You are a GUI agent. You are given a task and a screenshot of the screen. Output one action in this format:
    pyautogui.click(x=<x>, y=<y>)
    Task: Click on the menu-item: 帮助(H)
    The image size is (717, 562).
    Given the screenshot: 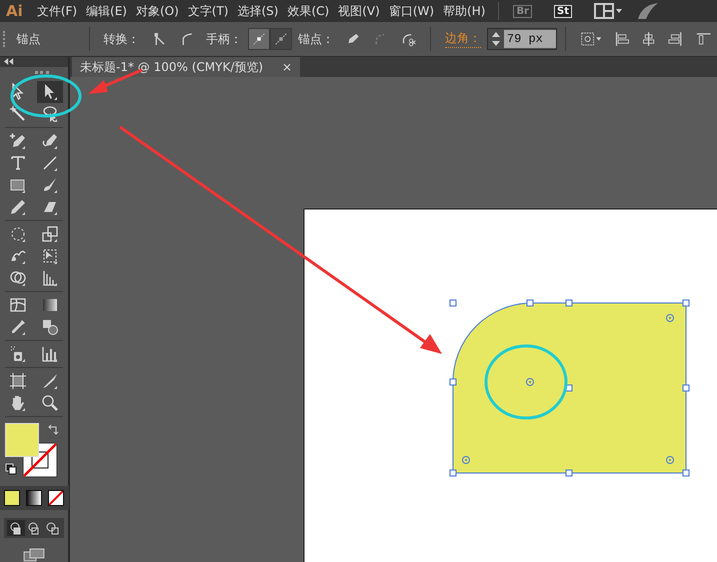 What is the action you would take?
    pyautogui.click(x=464, y=11)
    